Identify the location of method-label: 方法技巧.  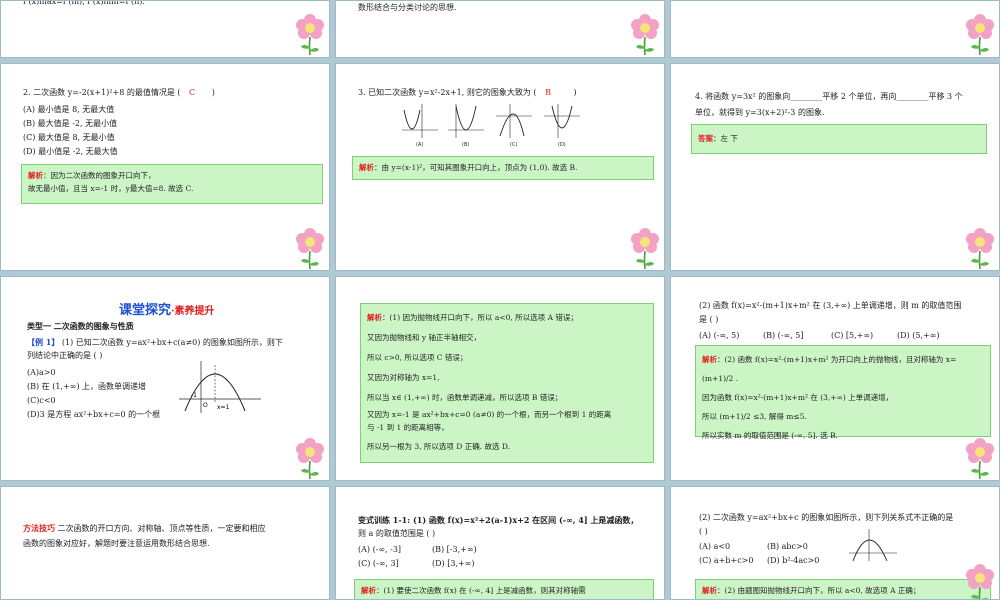
(39, 528).